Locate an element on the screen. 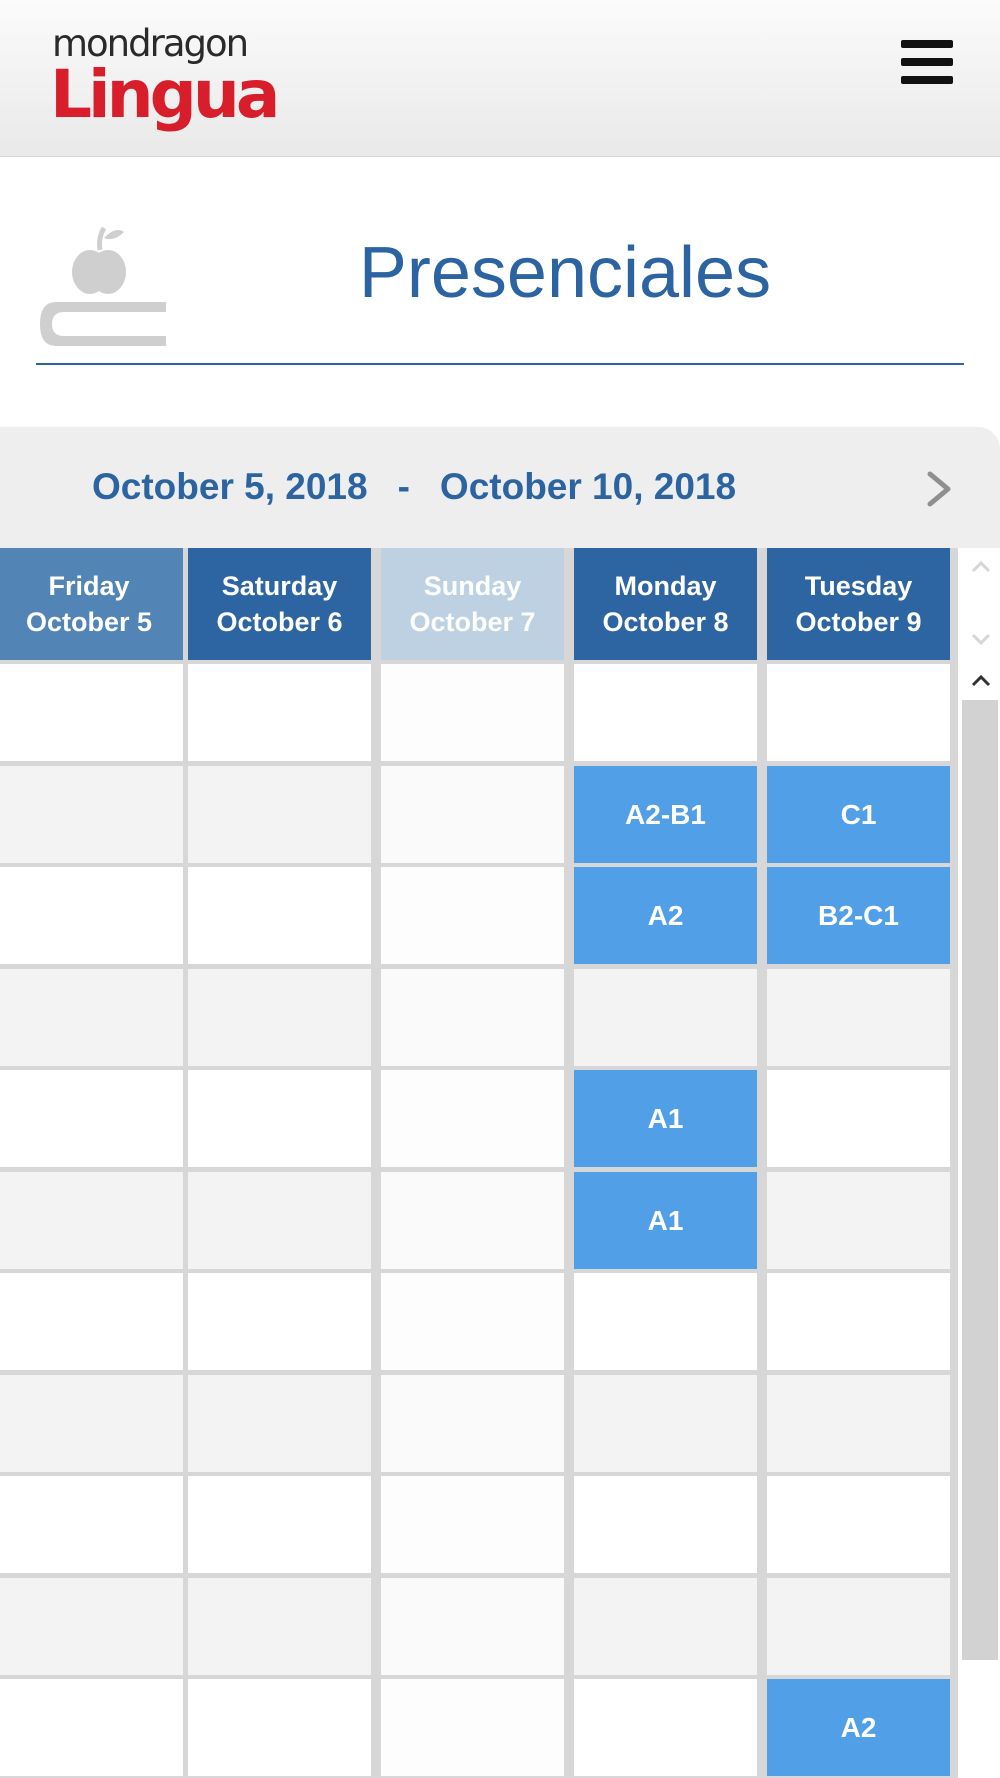 This screenshot has width=1000, height=1778. scroll-up-arrow-icon is located at coordinates (981, 681).